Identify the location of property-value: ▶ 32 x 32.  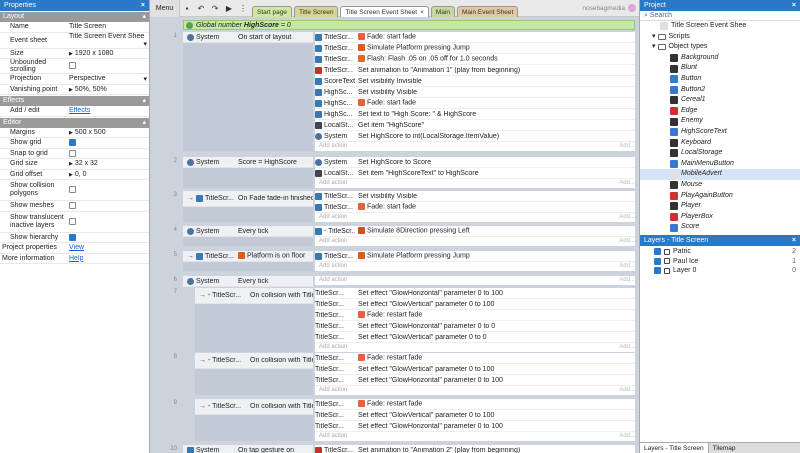
(107, 163).